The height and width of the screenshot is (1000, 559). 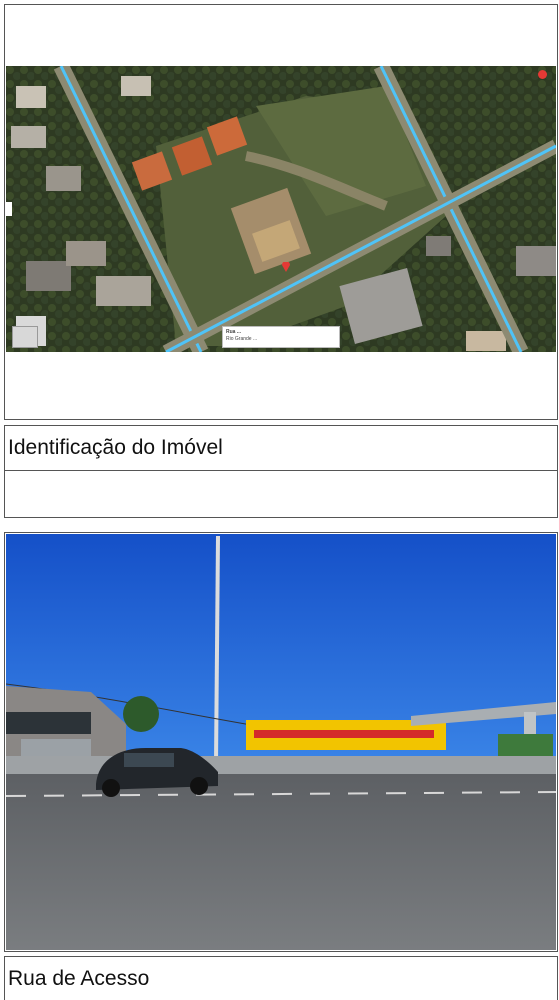 What do you see at coordinates (9, 209) in the screenshot?
I see `map-control-left-icon` at bounding box center [9, 209].